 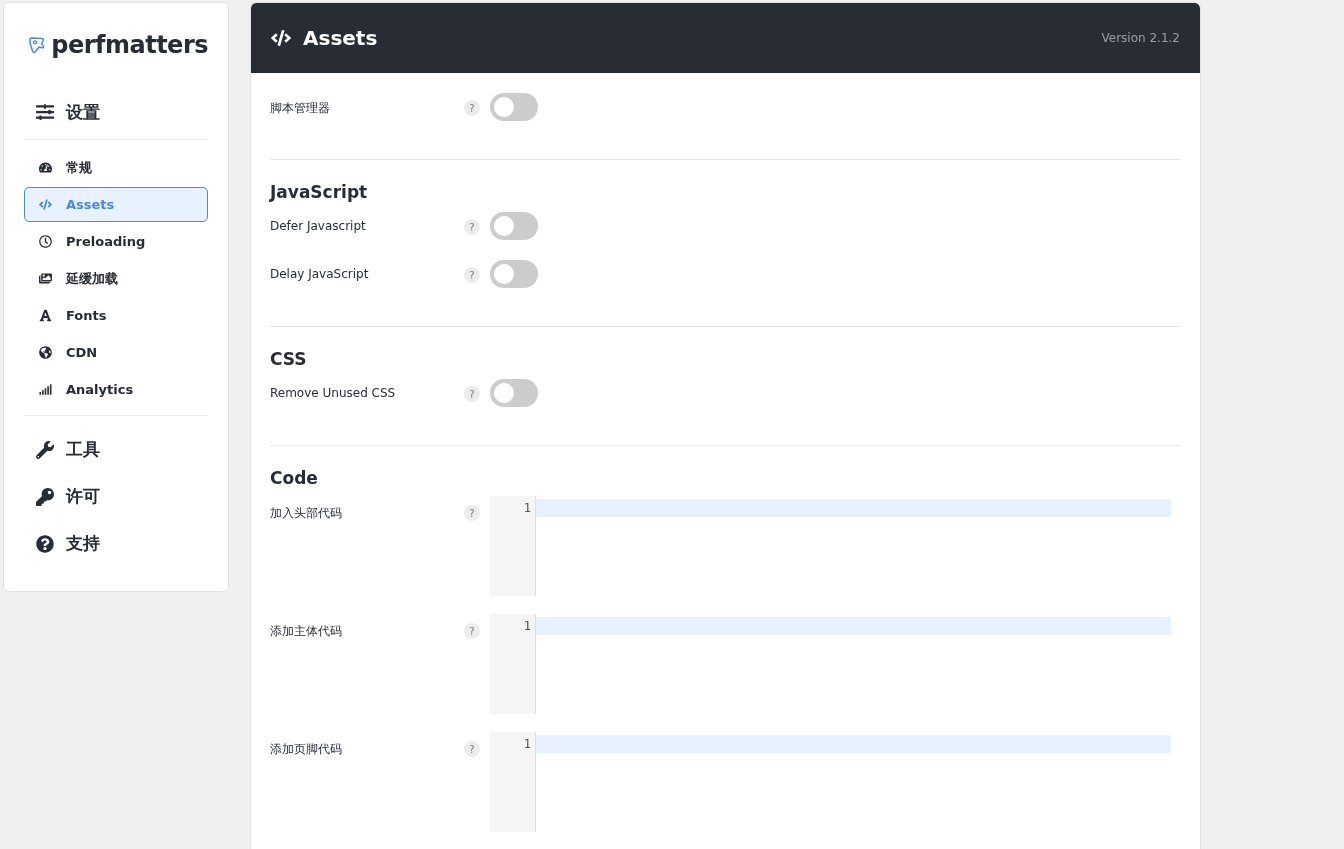 I want to click on setting-label: 添加主体代码, so click(x=306, y=631).